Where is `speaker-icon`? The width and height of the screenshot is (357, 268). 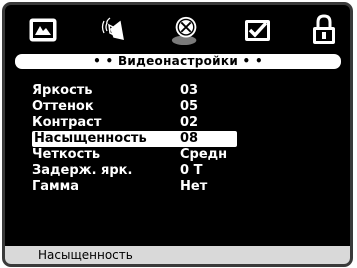 speaker-icon is located at coordinates (112, 28).